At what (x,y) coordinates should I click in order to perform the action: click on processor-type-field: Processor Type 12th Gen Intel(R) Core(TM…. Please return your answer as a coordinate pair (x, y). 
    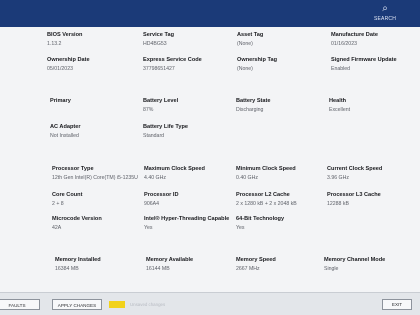
    Looking at the image, I should click on (95, 173).